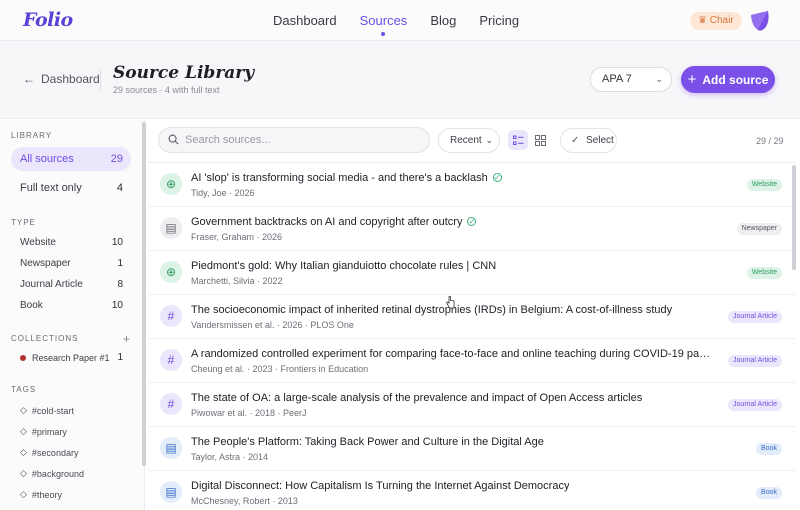 The width and height of the screenshot is (800, 510). What do you see at coordinates (31, 305) in the screenshot?
I see `sidebar-item-label: Book` at bounding box center [31, 305].